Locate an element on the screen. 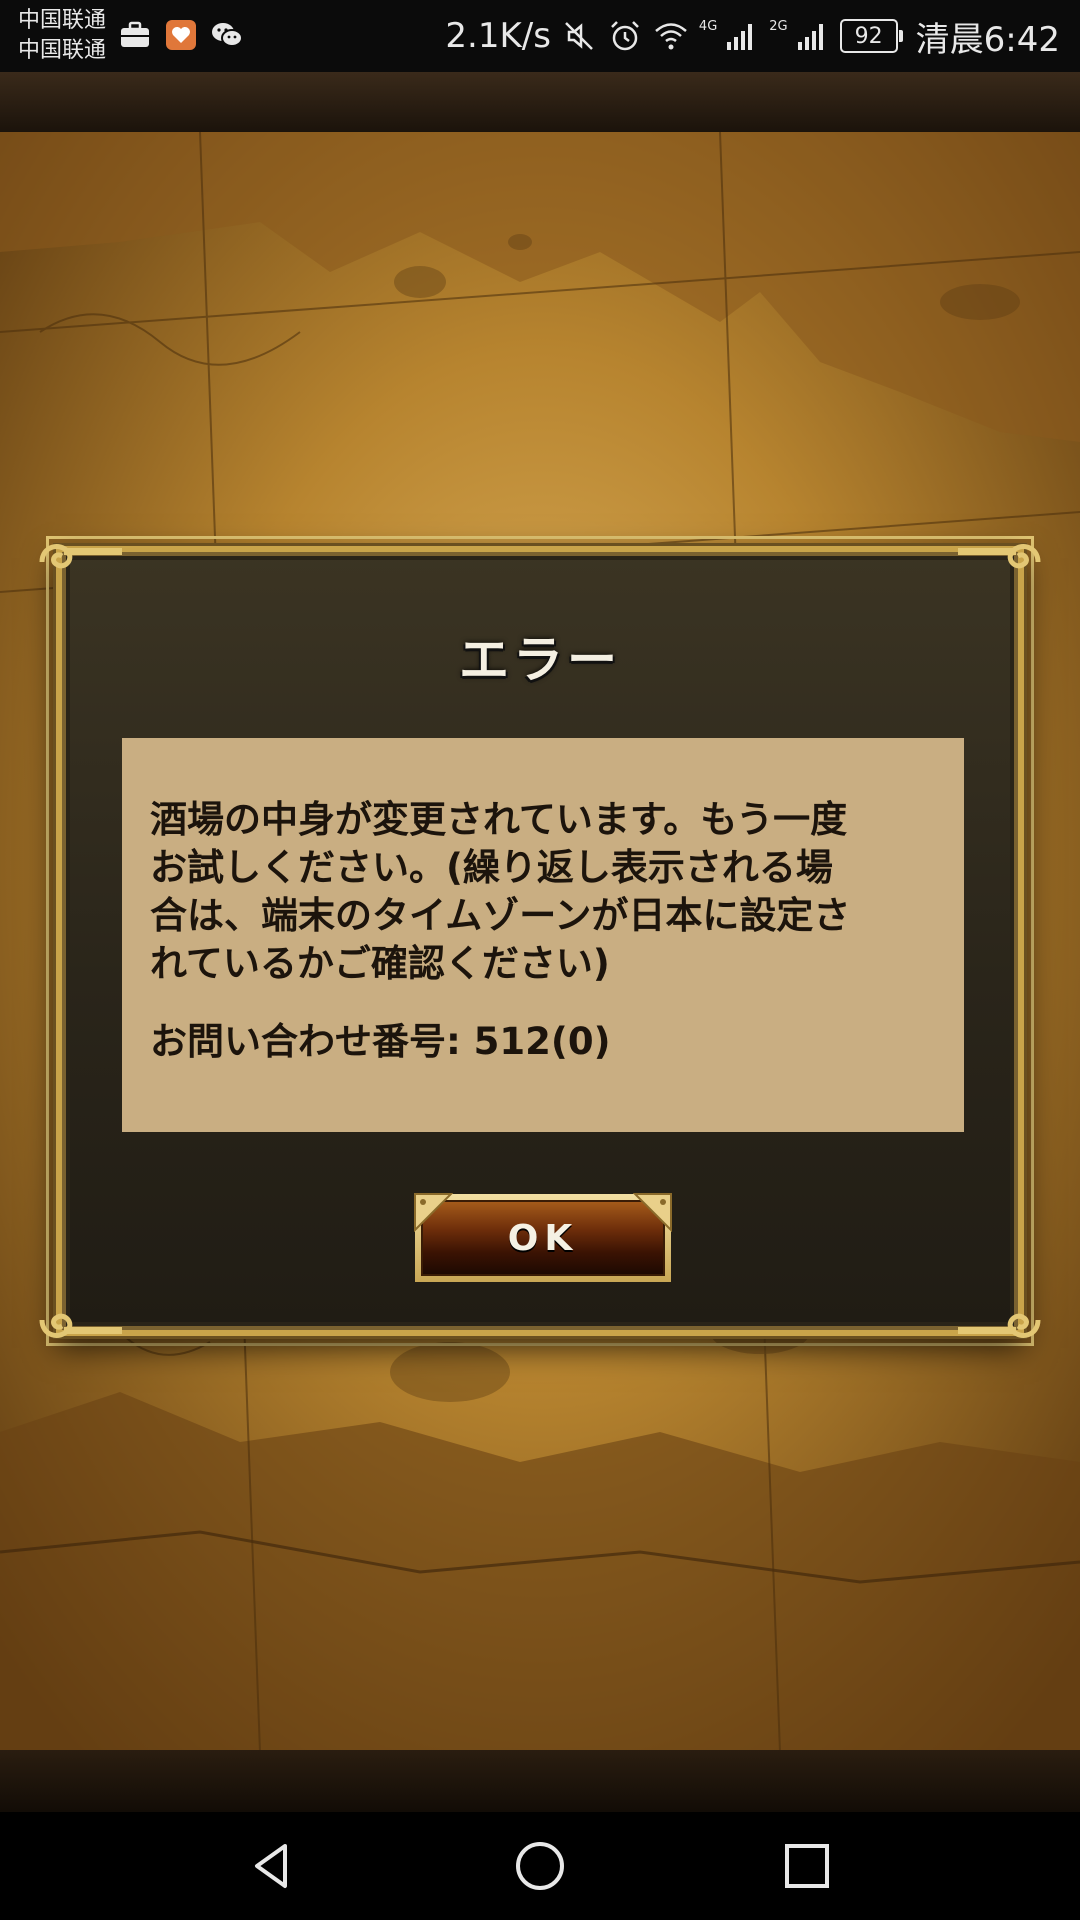  back-button is located at coordinates (273, 1866).